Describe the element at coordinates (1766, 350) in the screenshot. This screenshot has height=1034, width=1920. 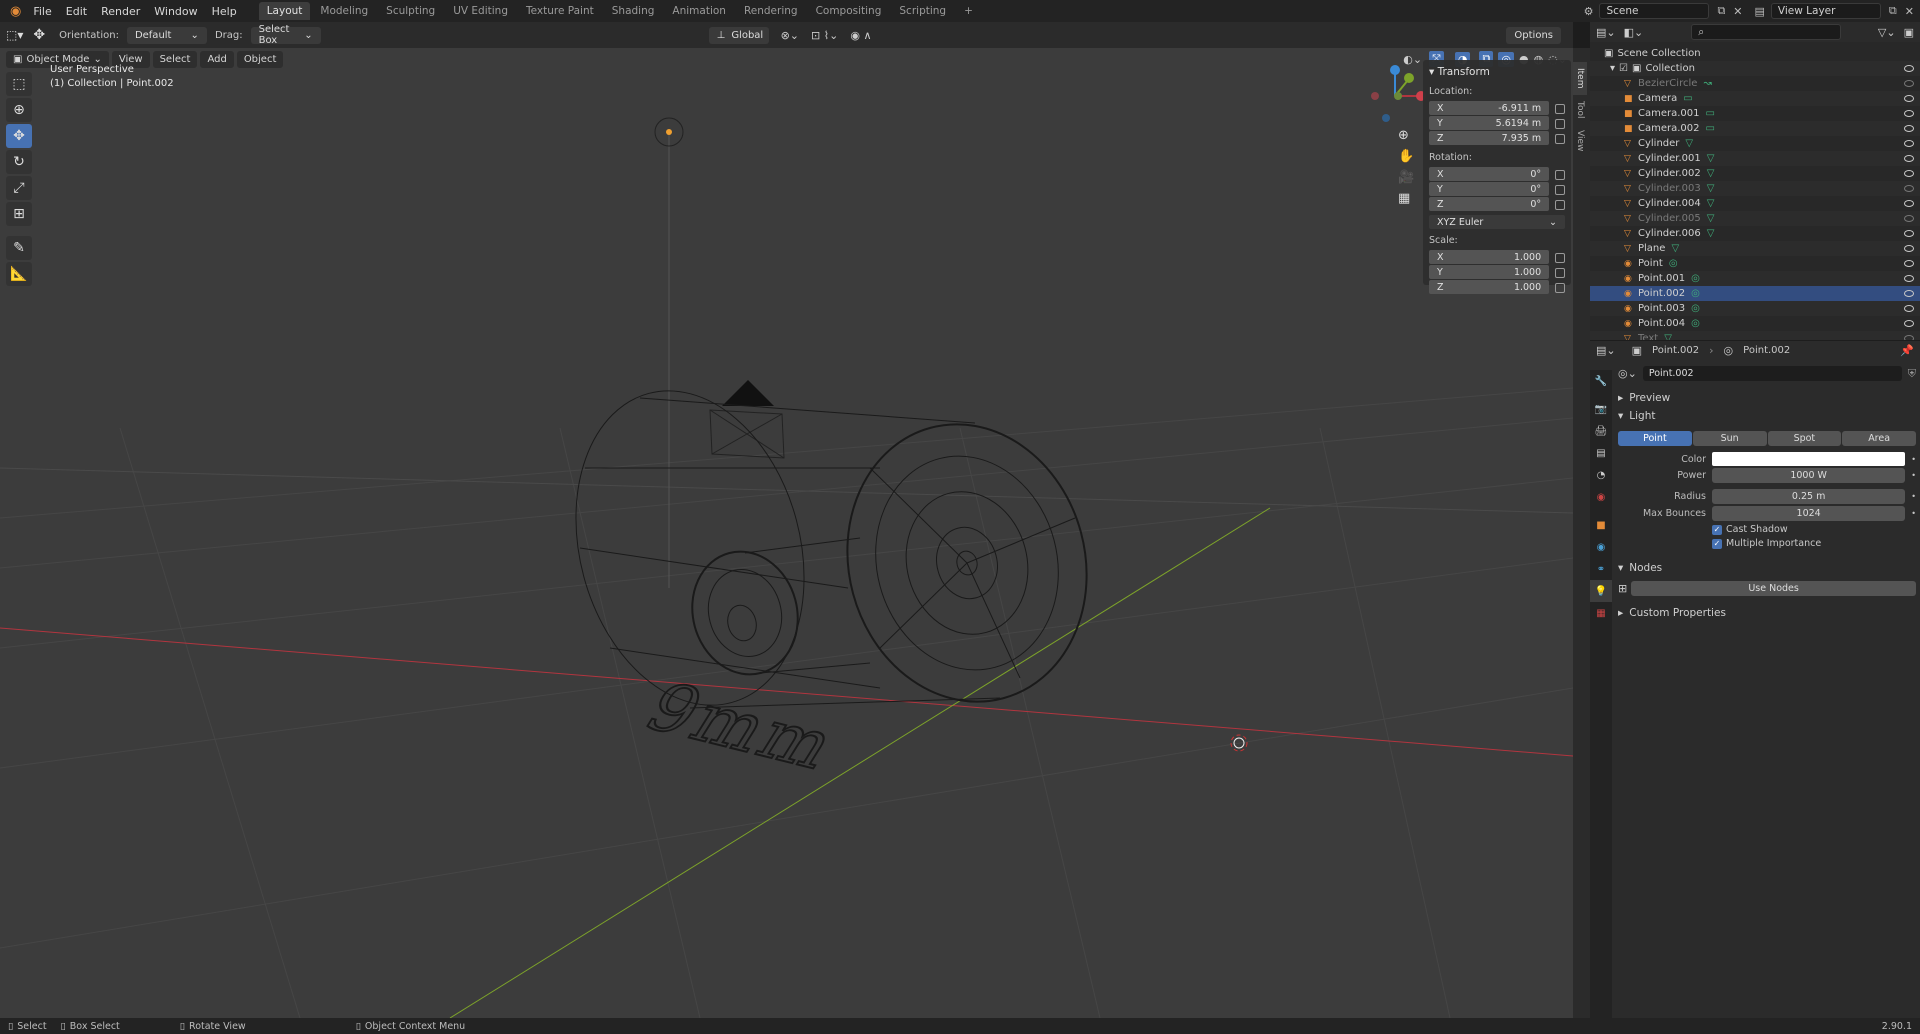
I see `breadcrumb-data: Point.002` at that location.